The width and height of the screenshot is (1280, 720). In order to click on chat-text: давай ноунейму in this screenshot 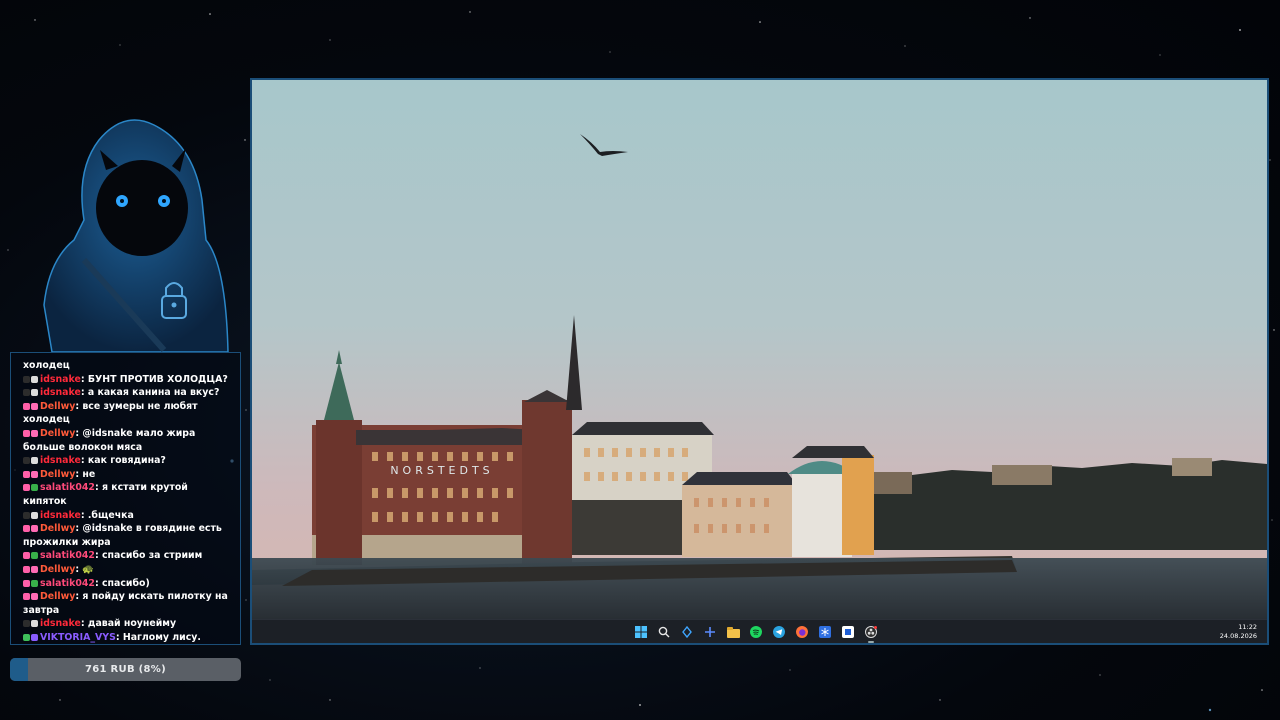, I will do `click(132, 624)`.